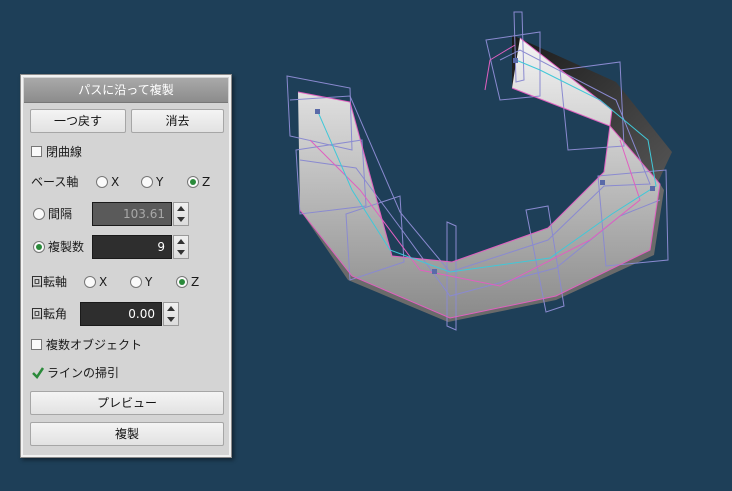 The height and width of the screenshot is (491, 732). I want to click on spacing-field: 103.61, so click(132, 214).